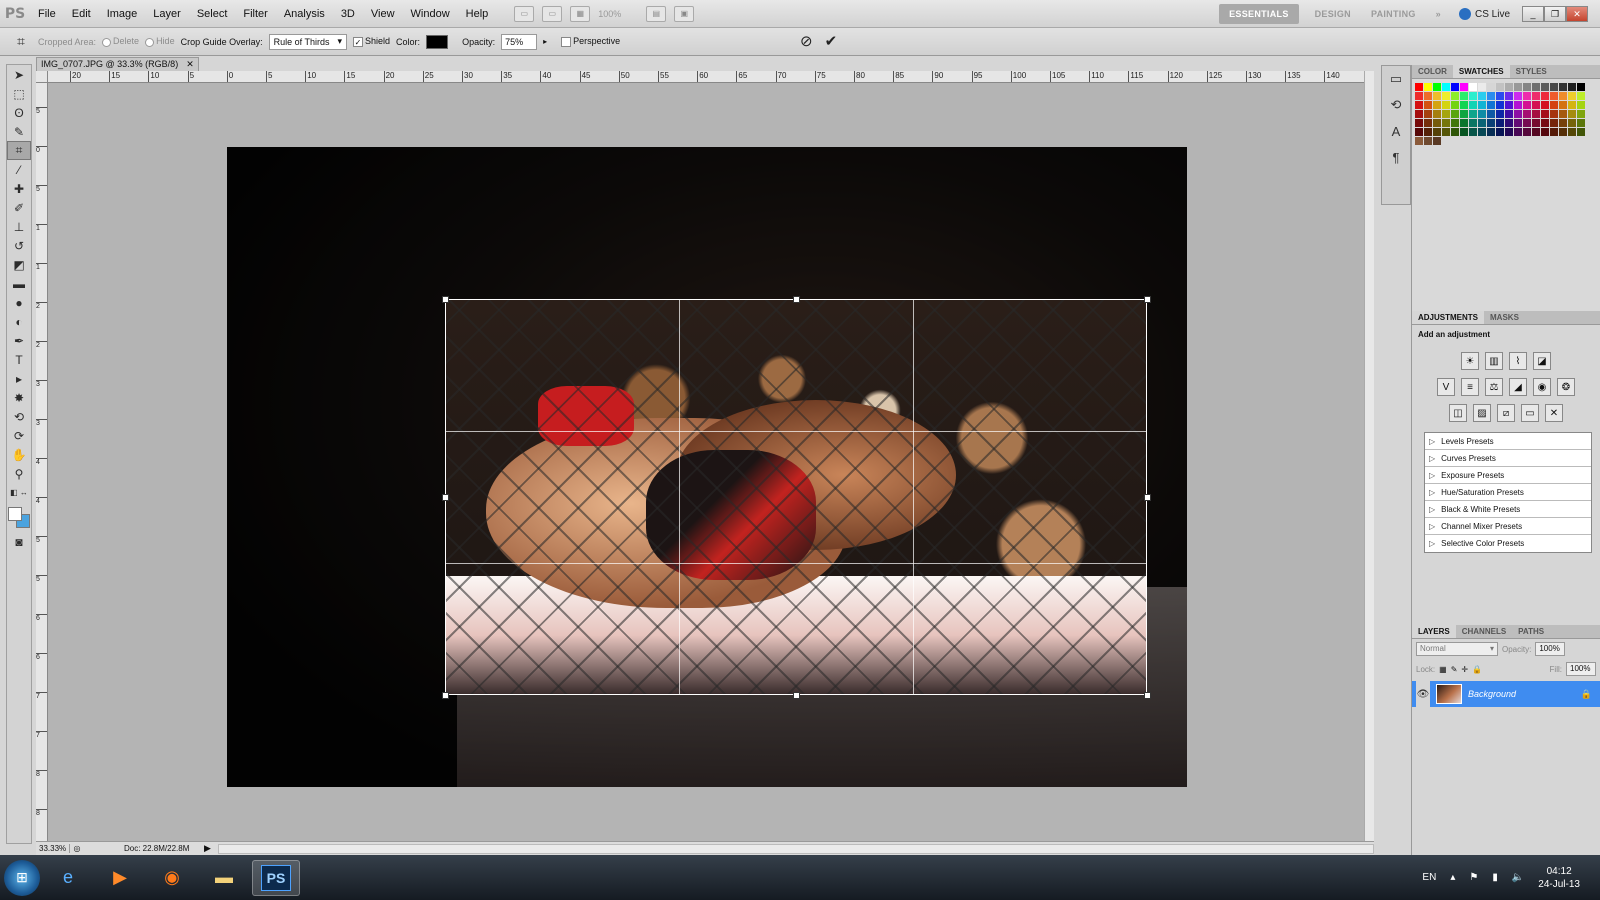 The width and height of the screenshot is (1600, 900). I want to click on menu-help: Help, so click(477, 14).